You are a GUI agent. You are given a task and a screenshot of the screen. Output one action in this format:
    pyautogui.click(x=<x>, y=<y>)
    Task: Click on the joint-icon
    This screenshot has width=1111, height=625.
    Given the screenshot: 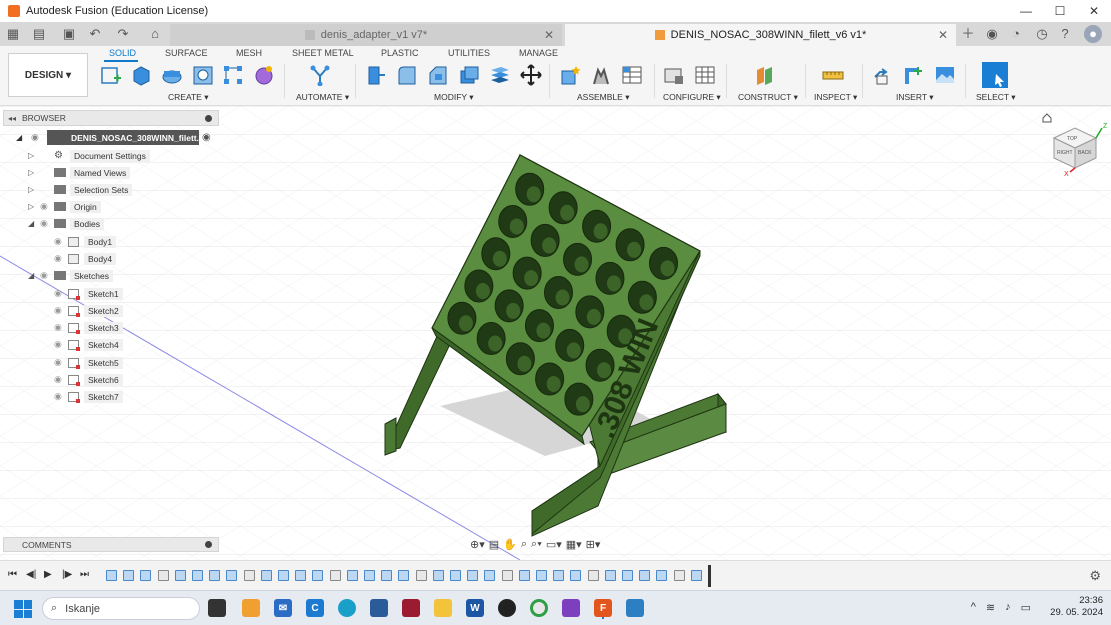 What is the action you would take?
    pyautogui.click(x=601, y=75)
    